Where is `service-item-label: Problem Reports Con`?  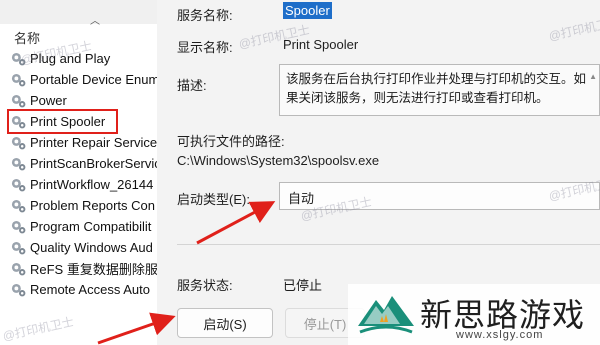
service-item-label: Problem Reports Con is located at coordinates (92, 205).